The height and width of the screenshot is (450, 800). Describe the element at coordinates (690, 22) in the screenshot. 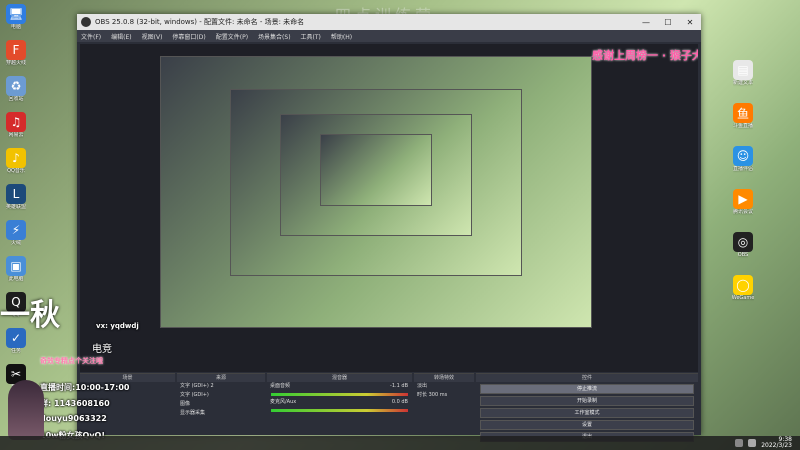

I see `close-icon: ✕` at that location.